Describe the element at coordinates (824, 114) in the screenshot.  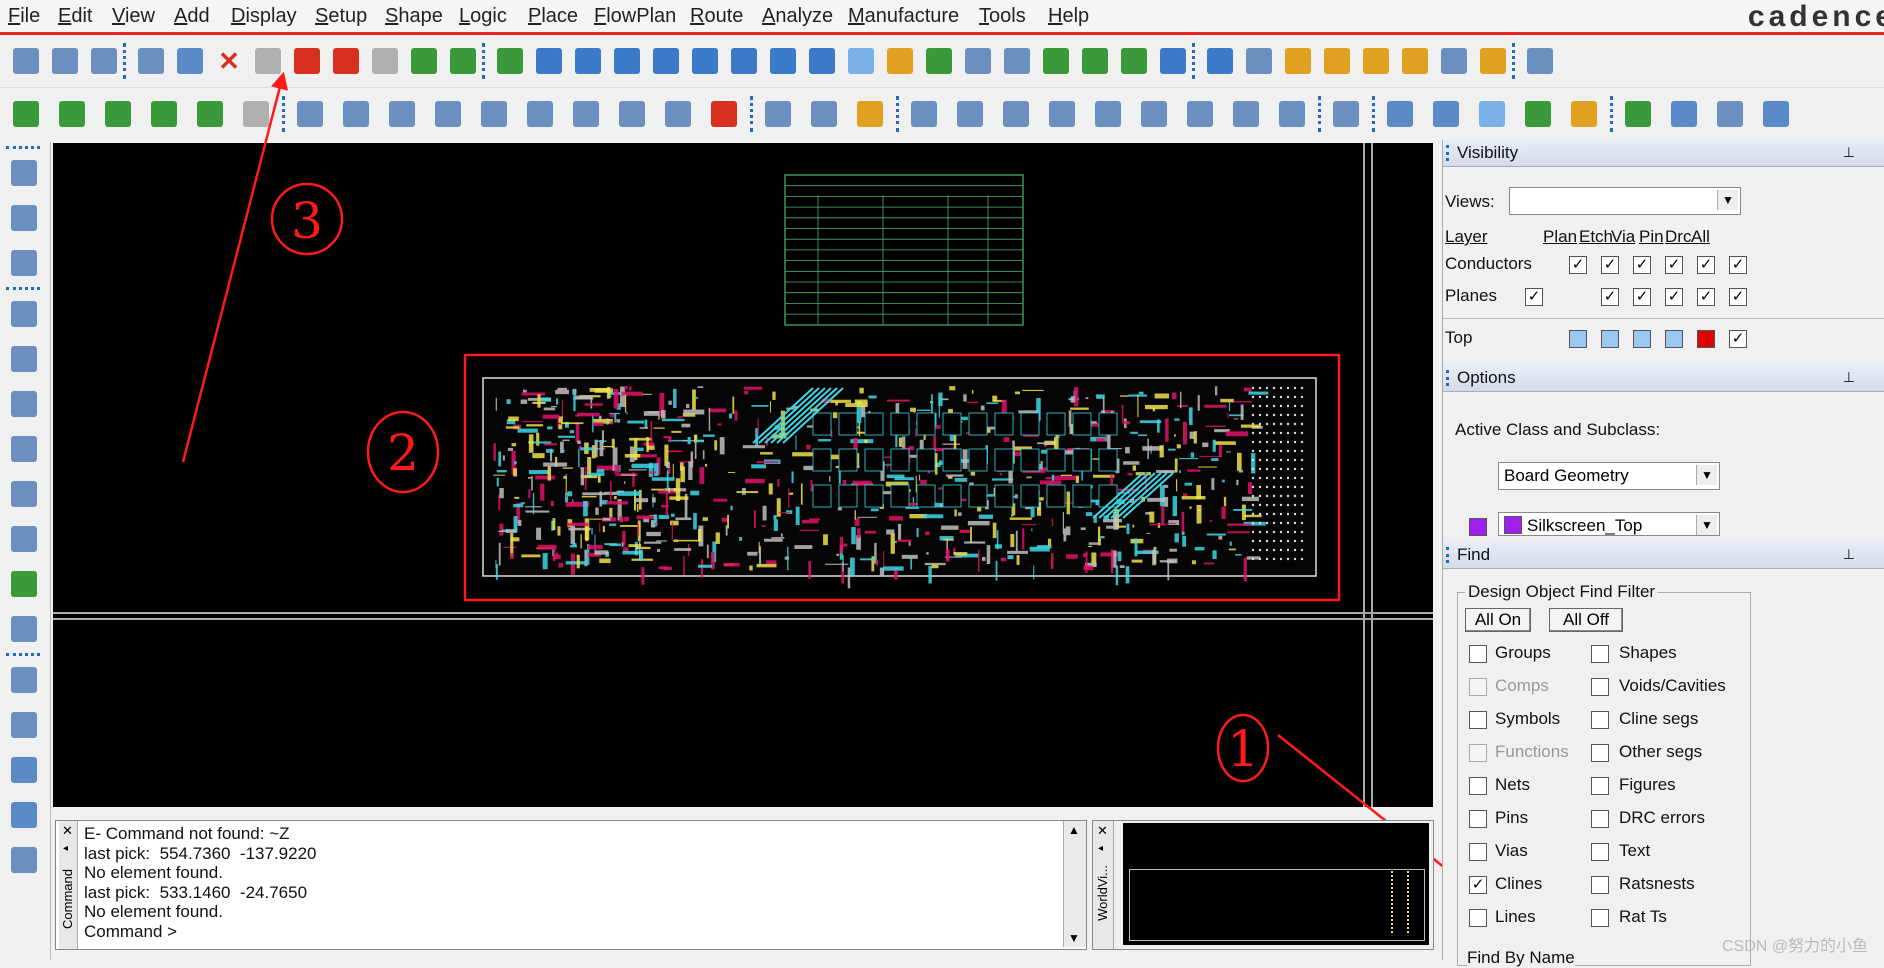
I see `dimension-button` at that location.